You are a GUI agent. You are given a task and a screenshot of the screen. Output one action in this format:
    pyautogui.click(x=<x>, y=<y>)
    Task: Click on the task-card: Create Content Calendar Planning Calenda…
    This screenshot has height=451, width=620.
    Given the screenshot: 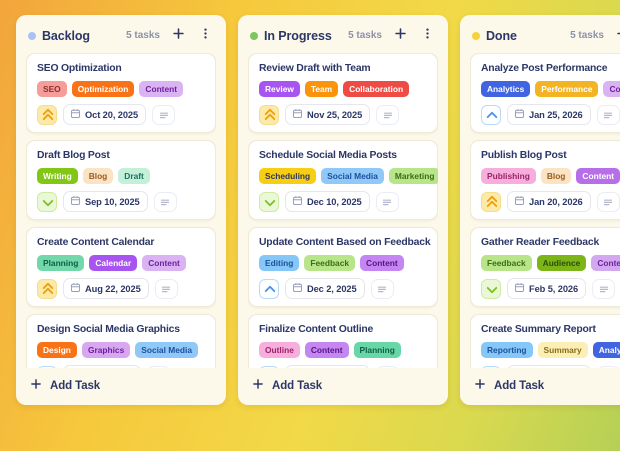 What is the action you would take?
    pyautogui.click(x=121, y=267)
    